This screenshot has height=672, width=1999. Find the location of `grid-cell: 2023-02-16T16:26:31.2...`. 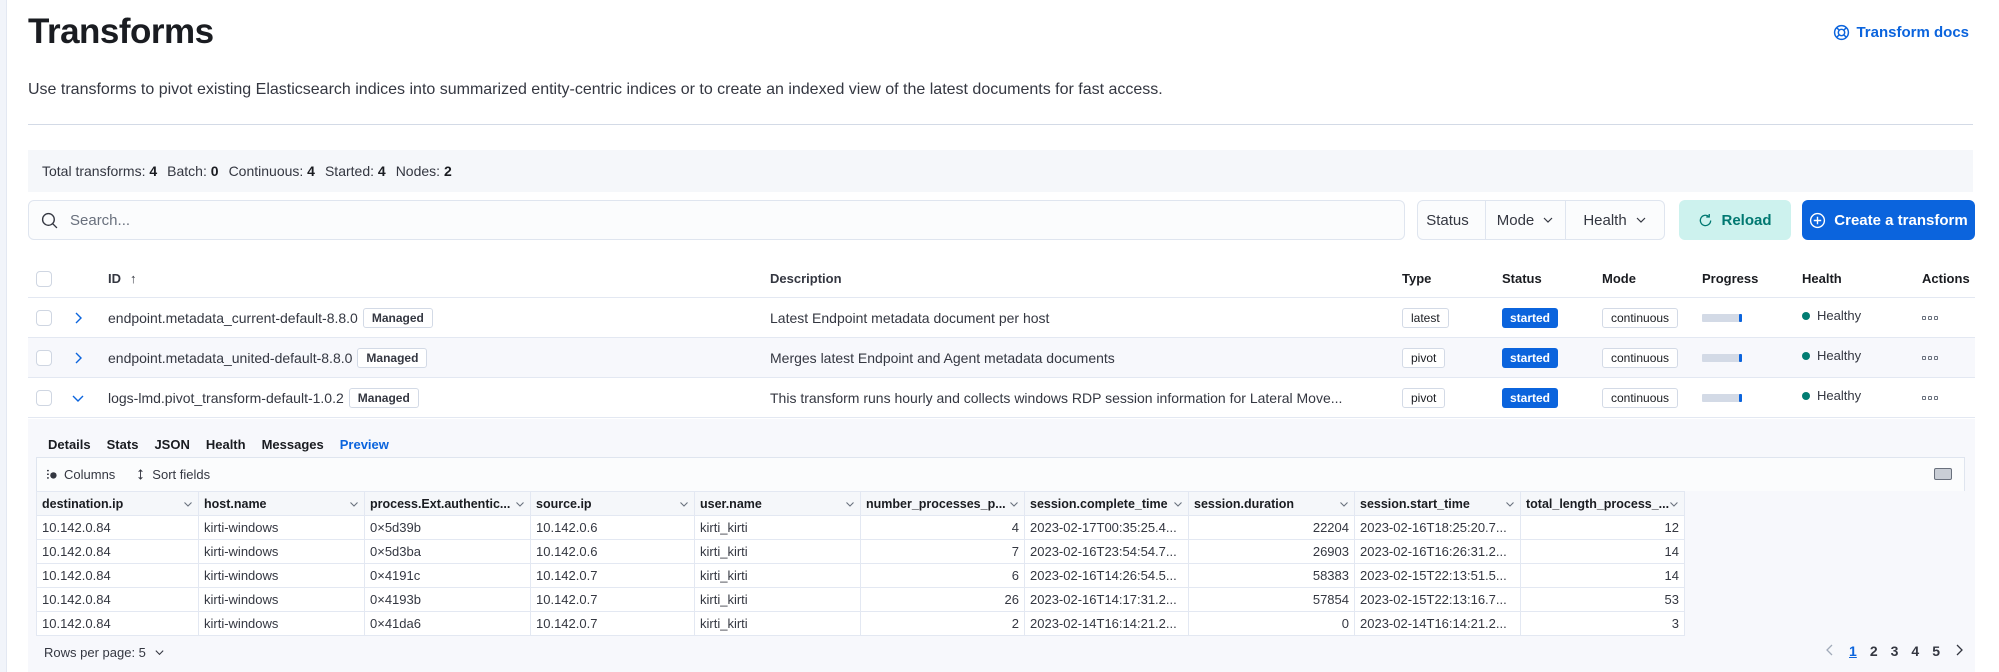

grid-cell: 2023-02-16T16:26:31.2... is located at coordinates (1437, 551).